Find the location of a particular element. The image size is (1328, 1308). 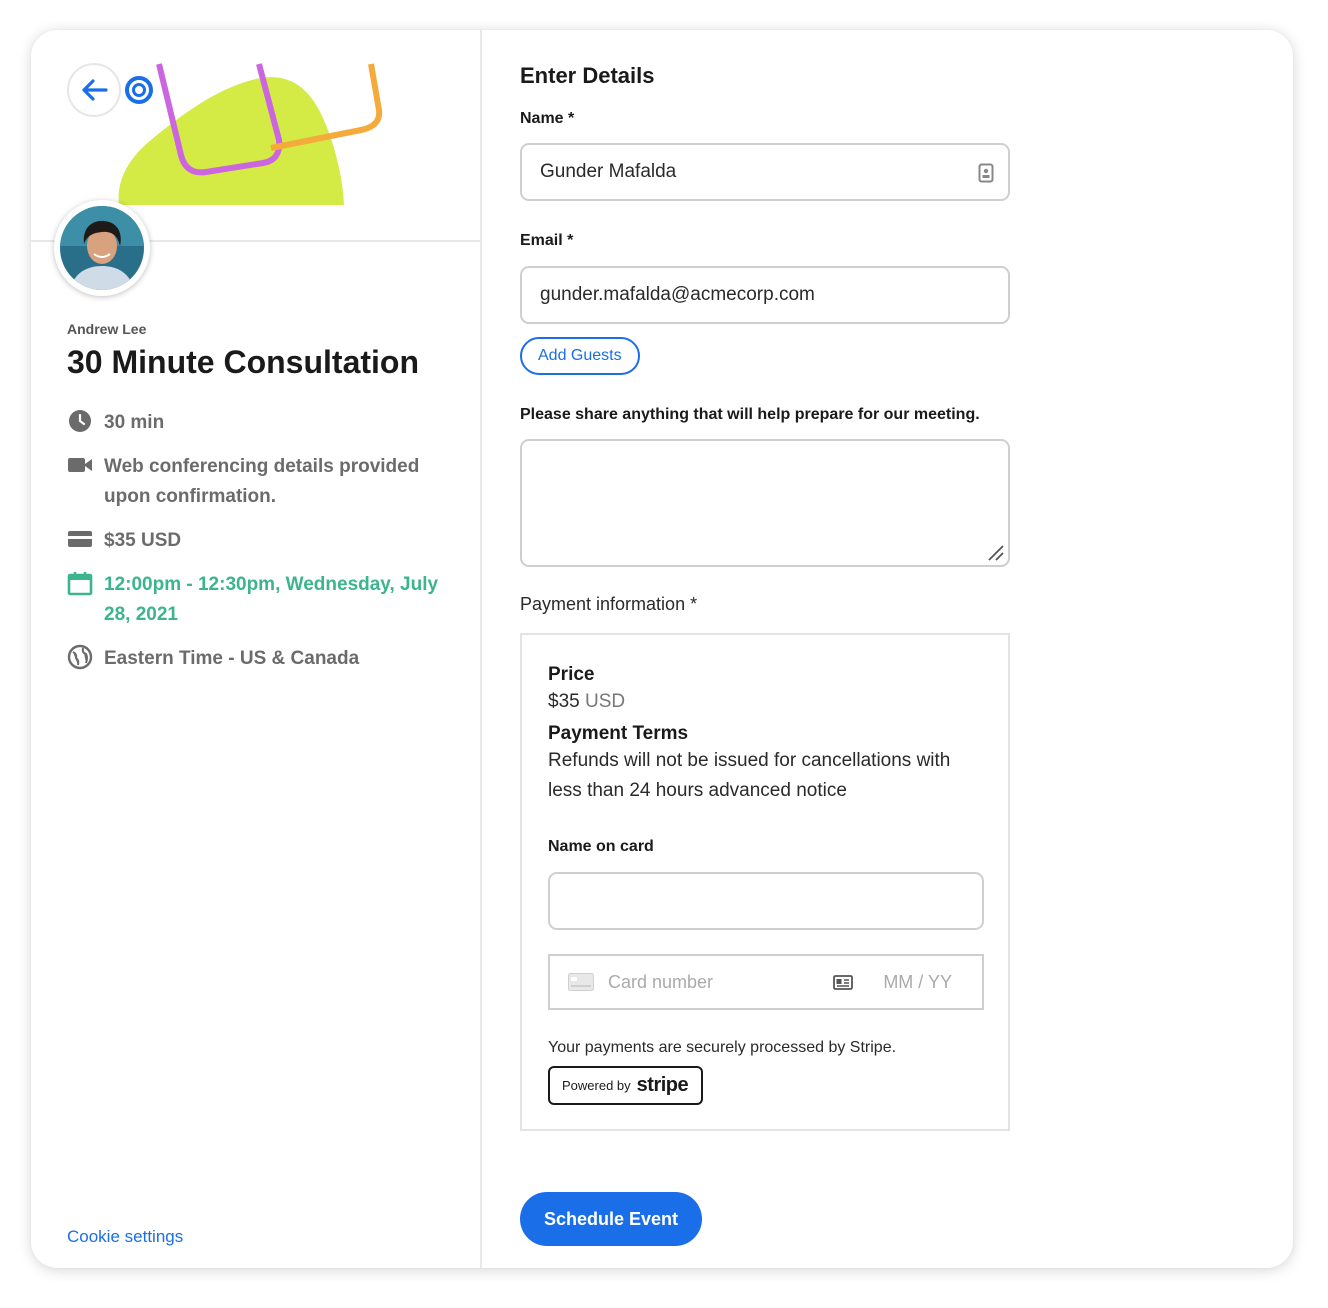

resize-grip-icon is located at coordinates (995, 552).